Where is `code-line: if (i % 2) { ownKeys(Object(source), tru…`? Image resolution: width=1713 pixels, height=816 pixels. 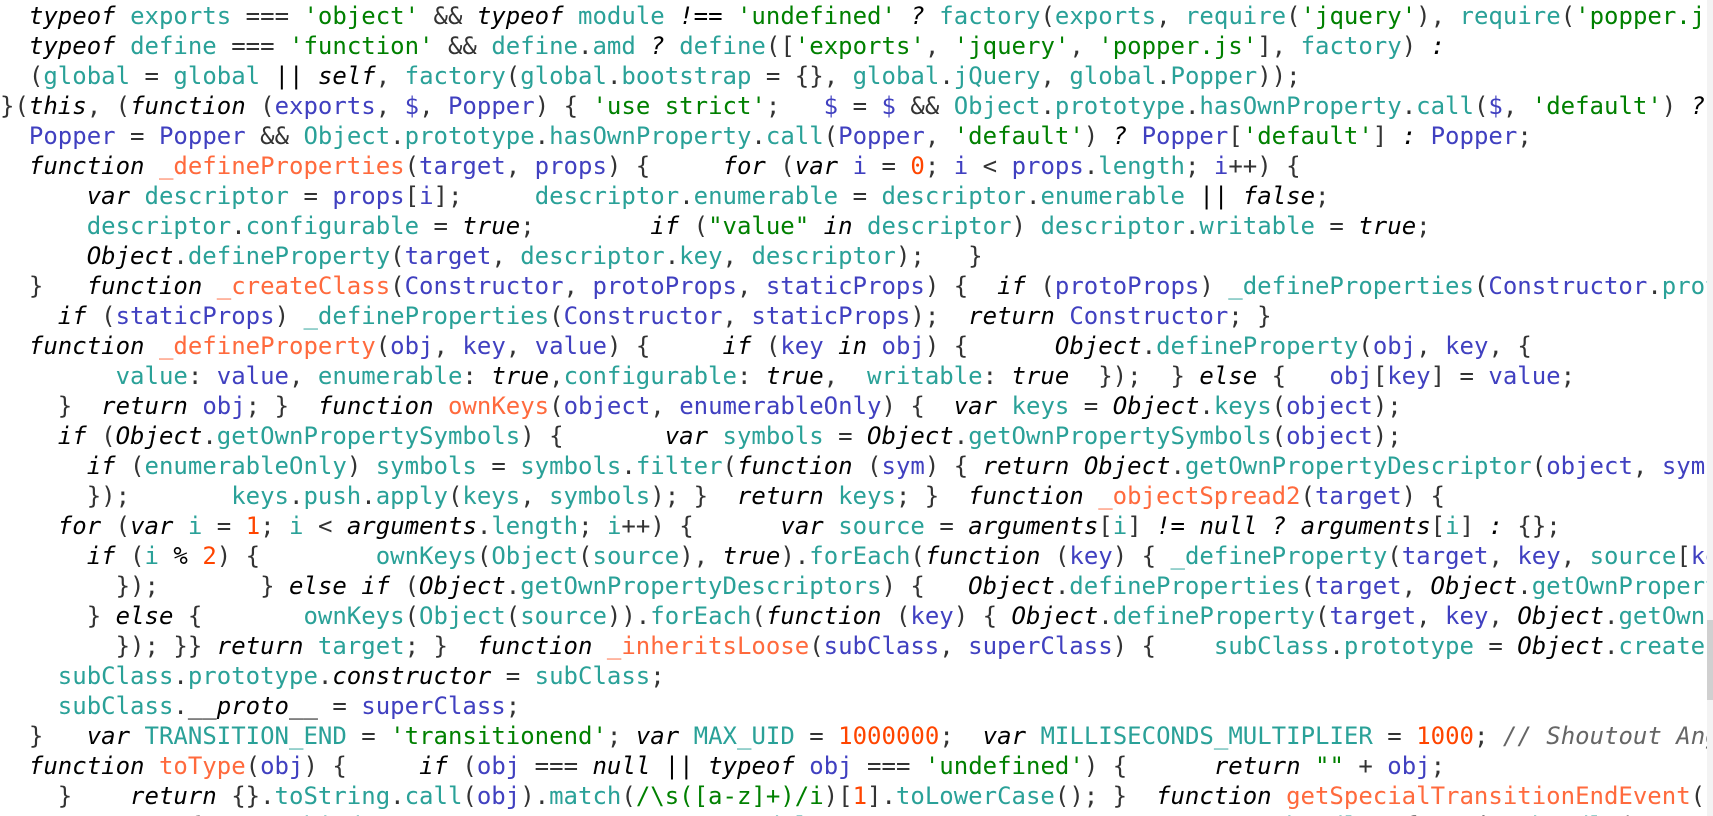
code-line: if (i % 2) { ownKeys(Object(source), tru… is located at coordinates (856, 556).